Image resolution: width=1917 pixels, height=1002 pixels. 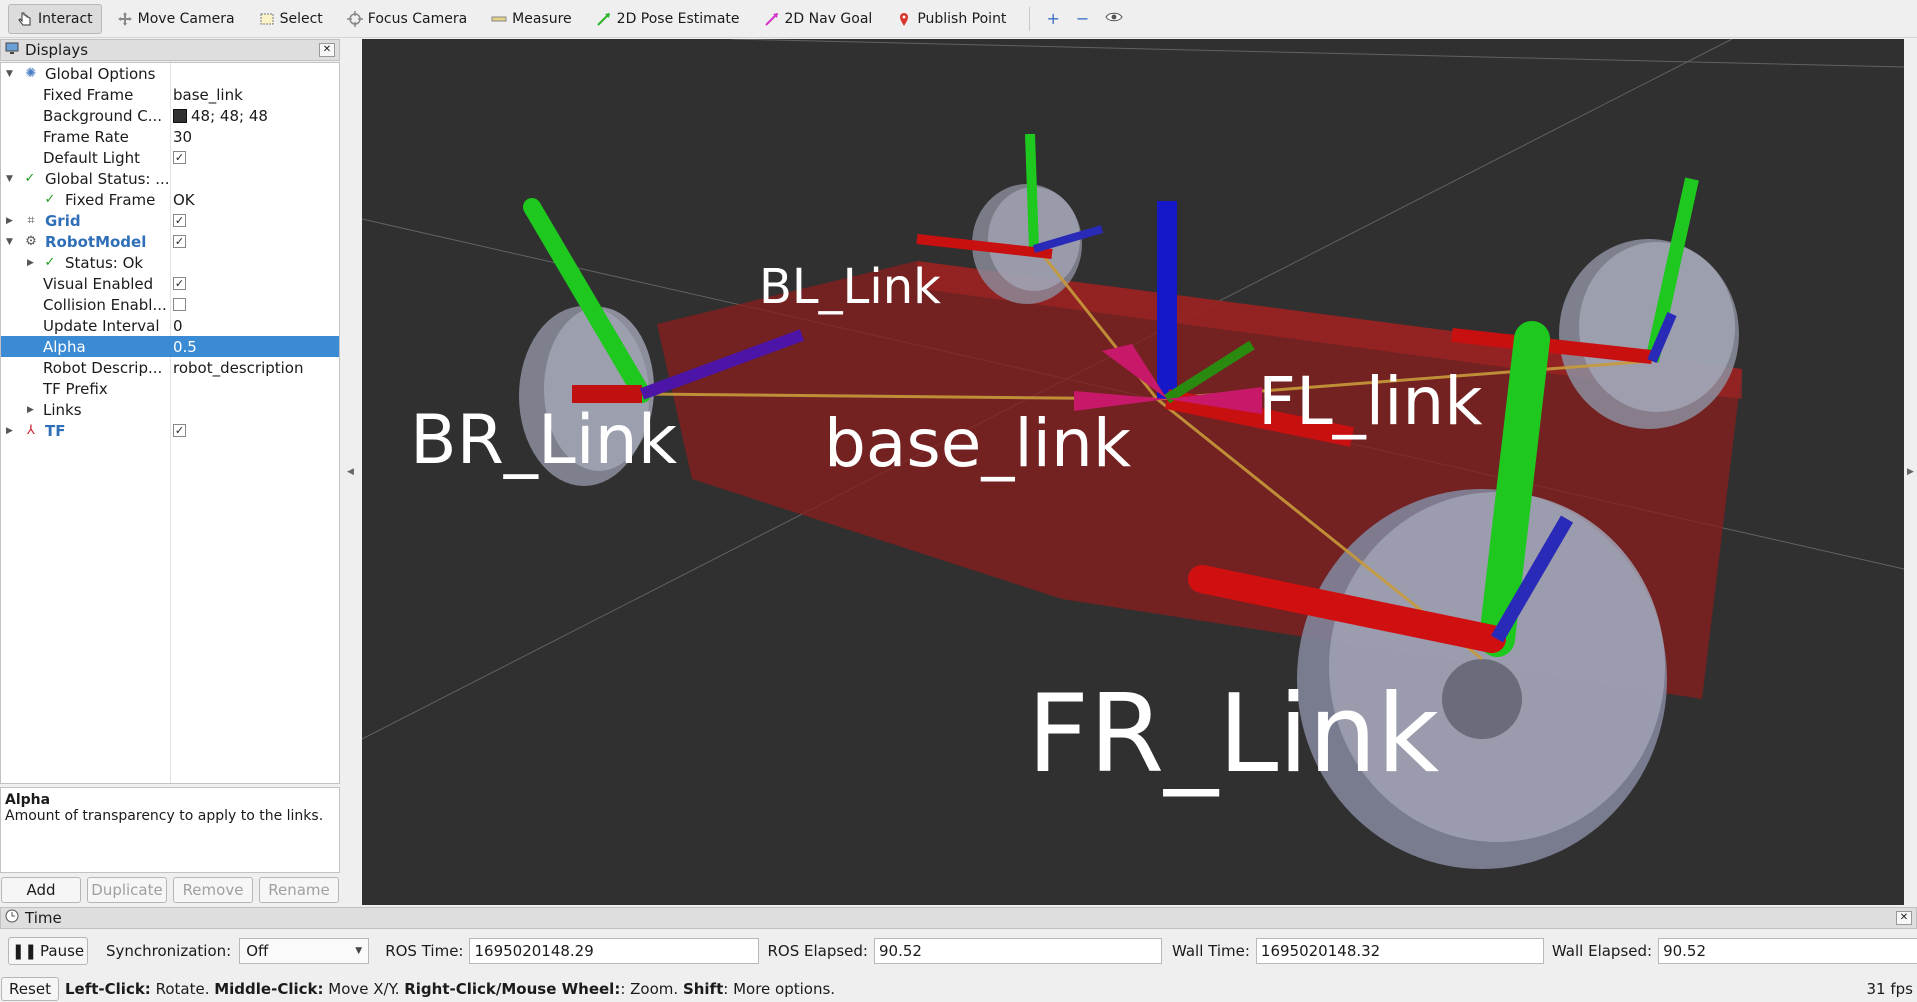 What do you see at coordinates (182, 137) in the screenshot?
I see `frame-rate-value: 30` at bounding box center [182, 137].